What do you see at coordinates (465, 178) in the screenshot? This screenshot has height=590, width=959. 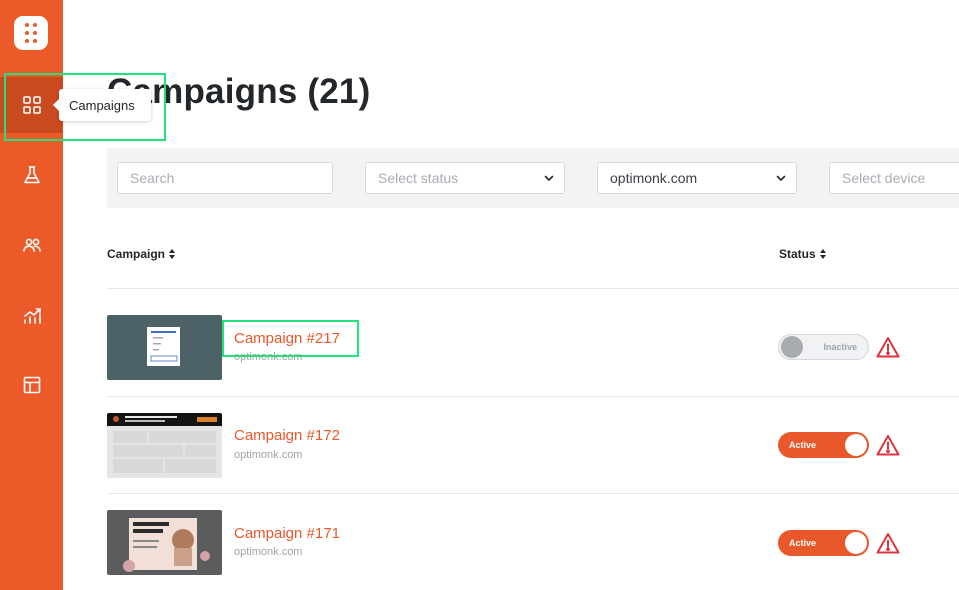 I see `status-select: Select status` at bounding box center [465, 178].